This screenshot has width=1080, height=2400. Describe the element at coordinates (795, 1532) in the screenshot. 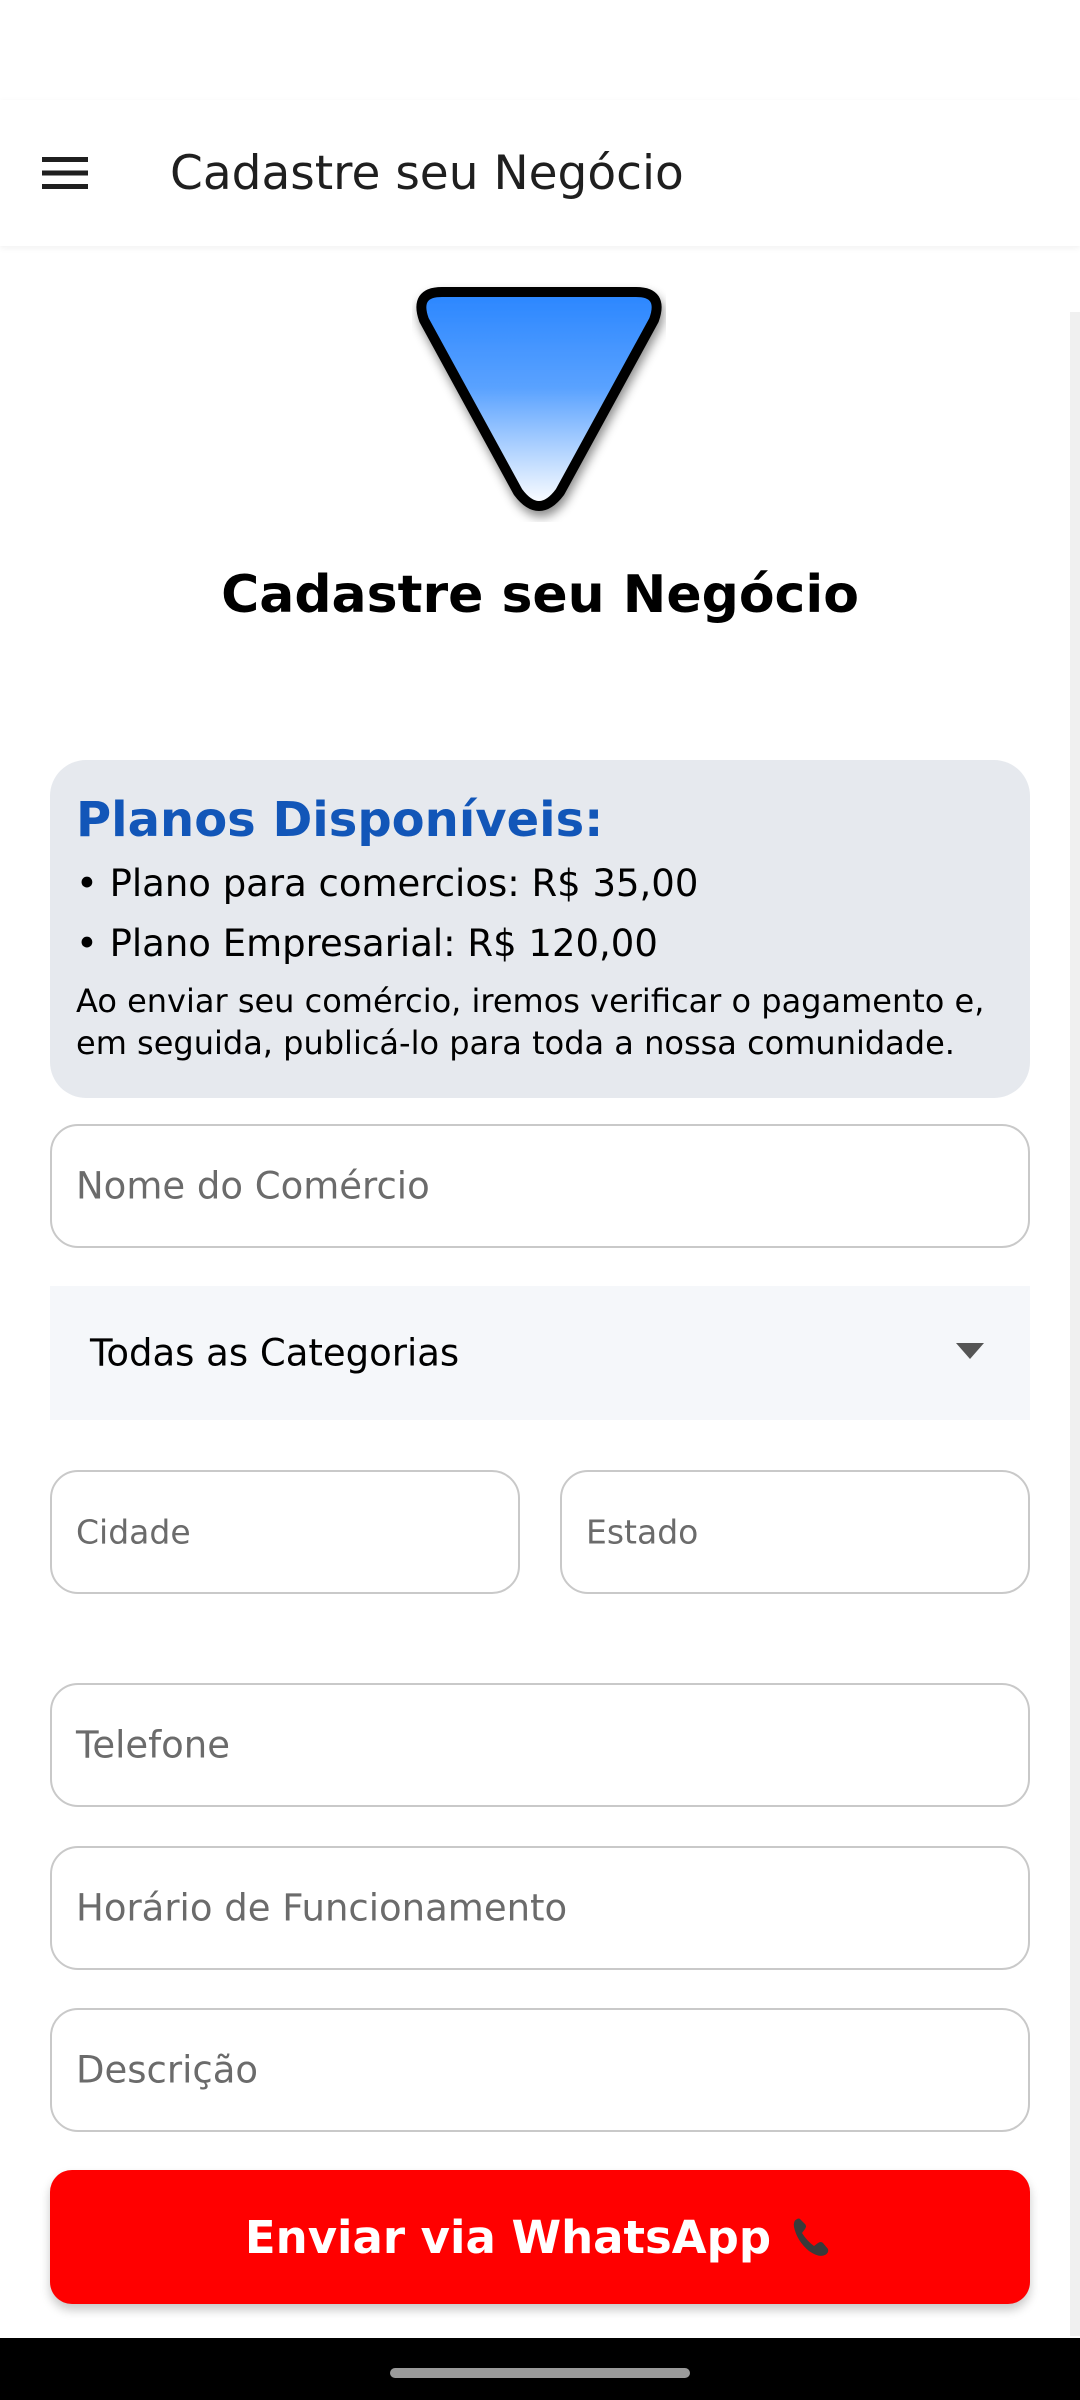

I see `state-field: Estado` at that location.